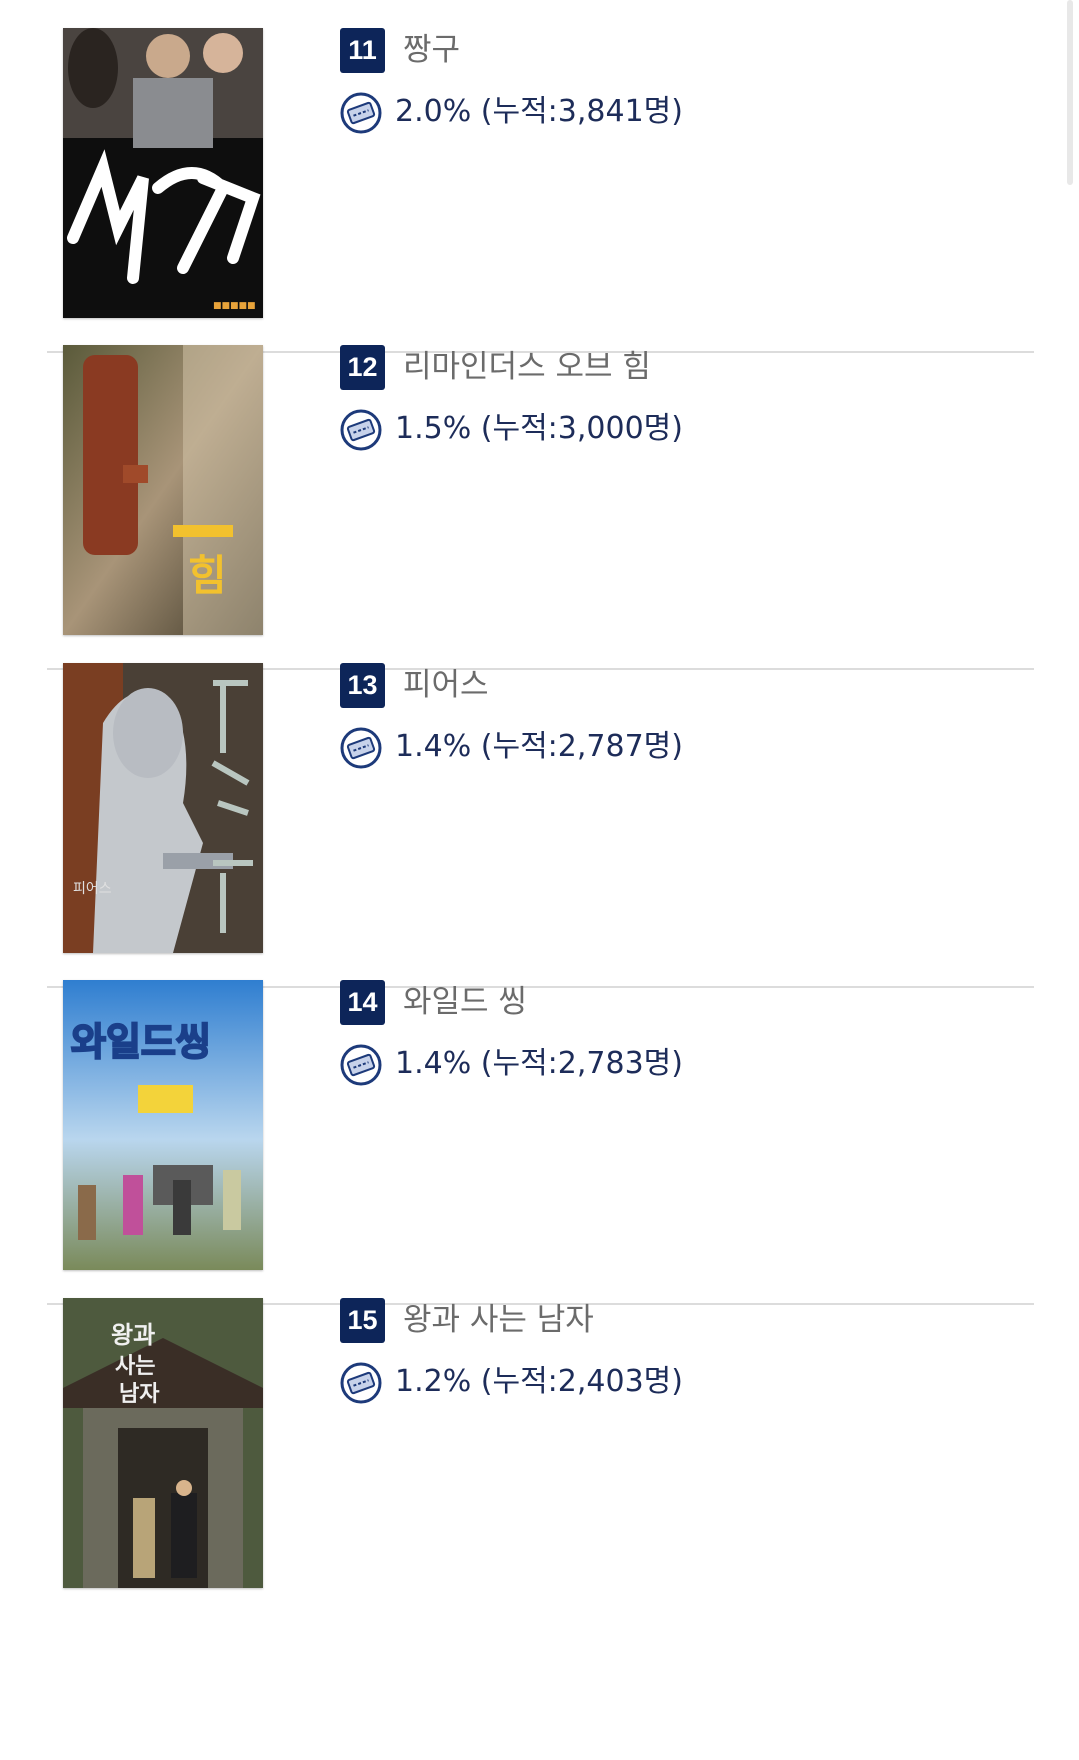 This screenshot has width=1079, height=1760. I want to click on share-value: 2.0%, so click(433, 111).